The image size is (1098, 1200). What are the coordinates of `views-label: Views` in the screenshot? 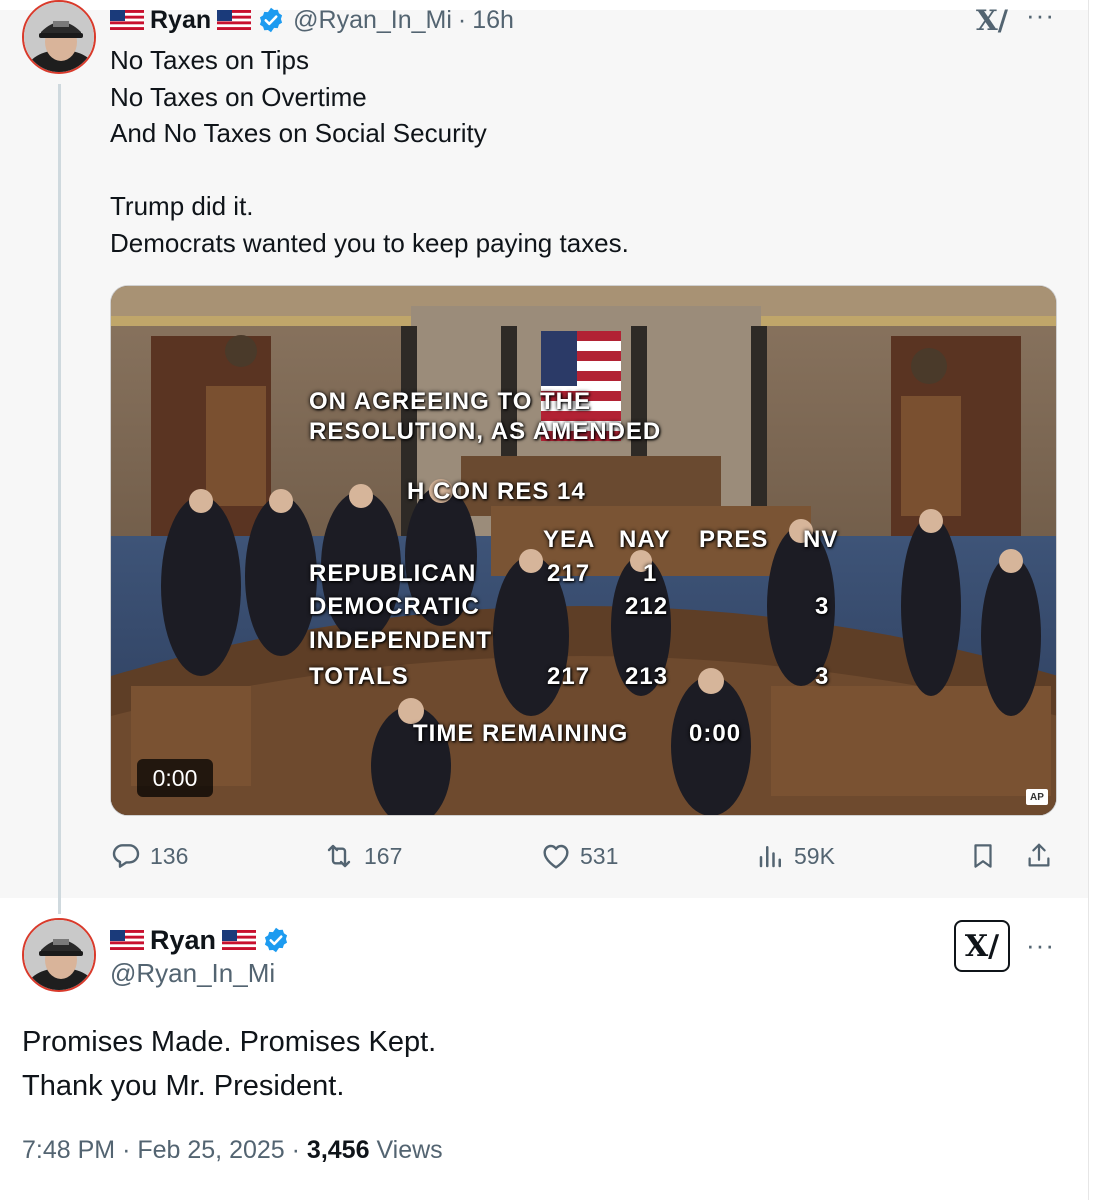 It's located at (409, 1150).